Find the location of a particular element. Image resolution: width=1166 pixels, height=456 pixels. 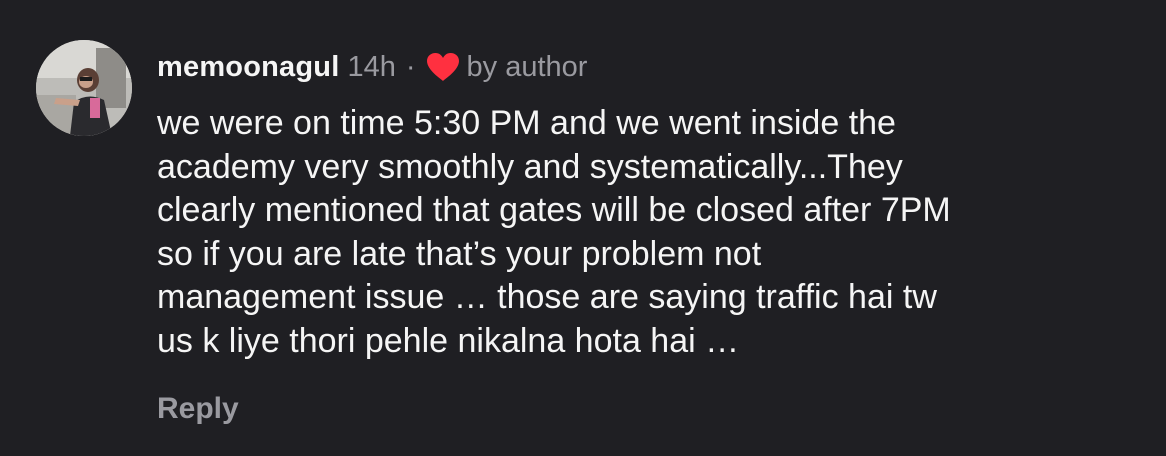

comment-header: memoonagul 14h · by author is located at coordinates (372, 67).